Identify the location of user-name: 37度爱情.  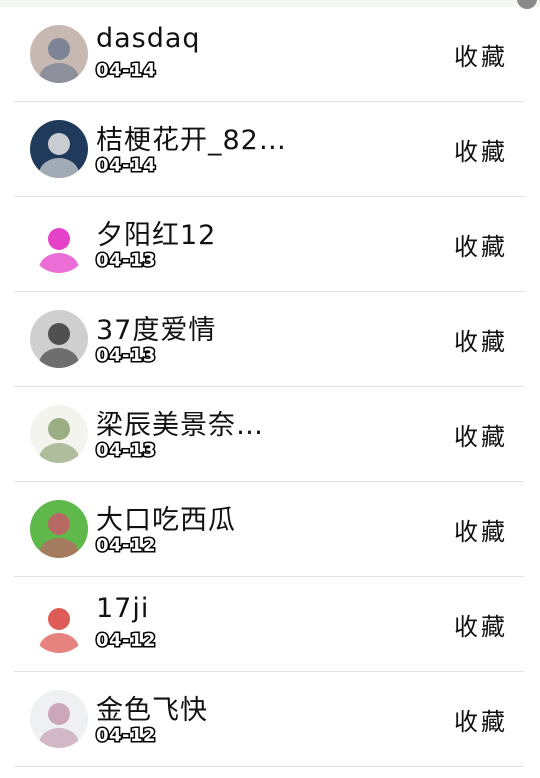
(156, 330).